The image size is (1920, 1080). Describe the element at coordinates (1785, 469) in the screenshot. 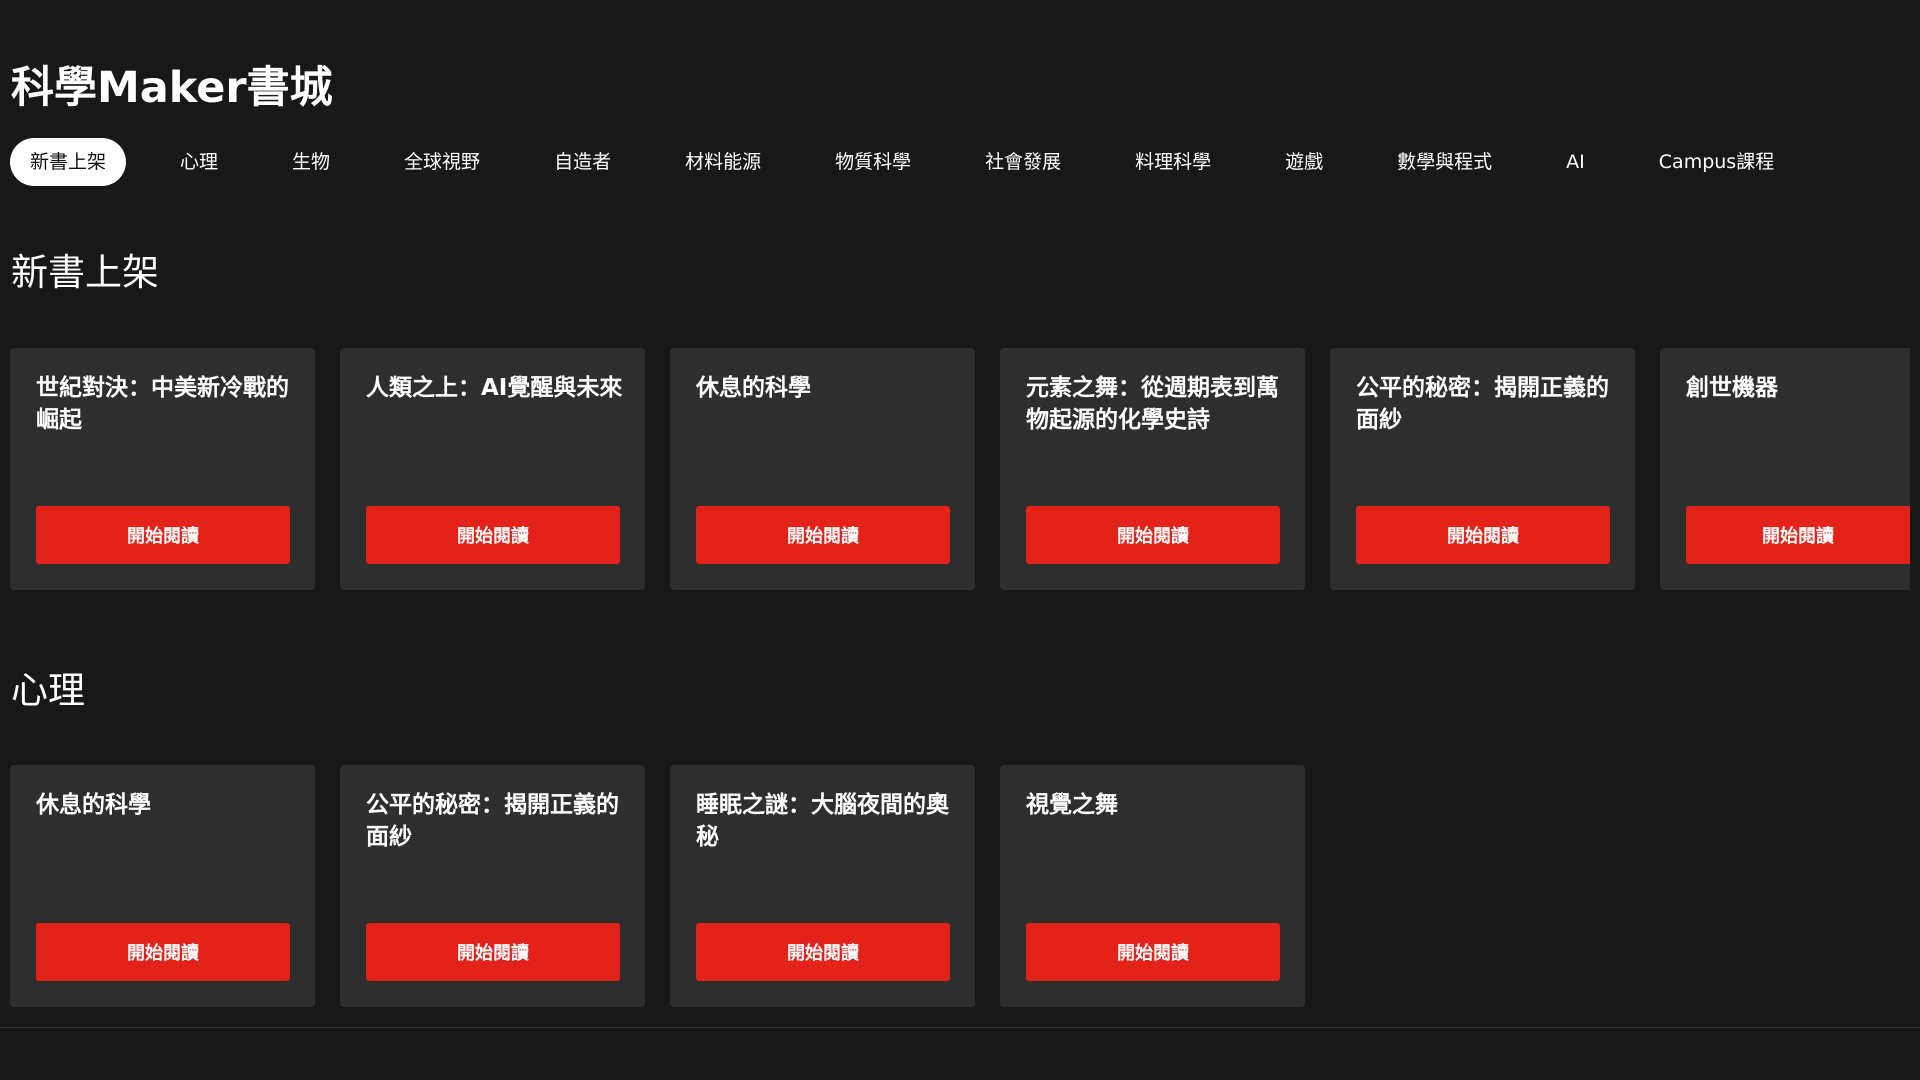

I see `book-card: 創世機器 開始閱讀` at that location.